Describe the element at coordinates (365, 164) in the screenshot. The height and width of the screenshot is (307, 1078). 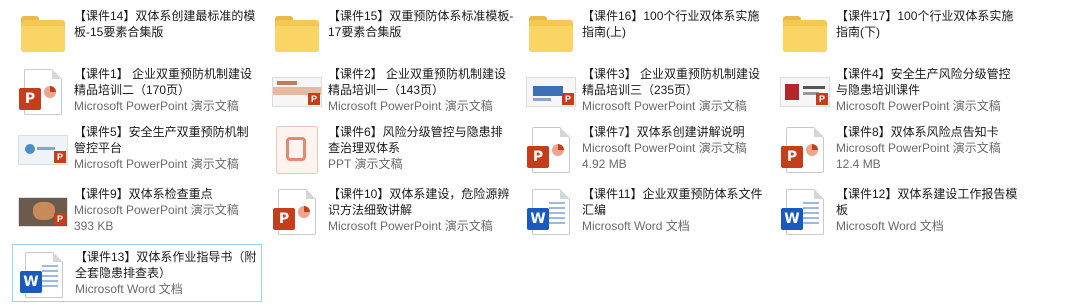
I see `file-type: PPT 演示文稿` at that location.